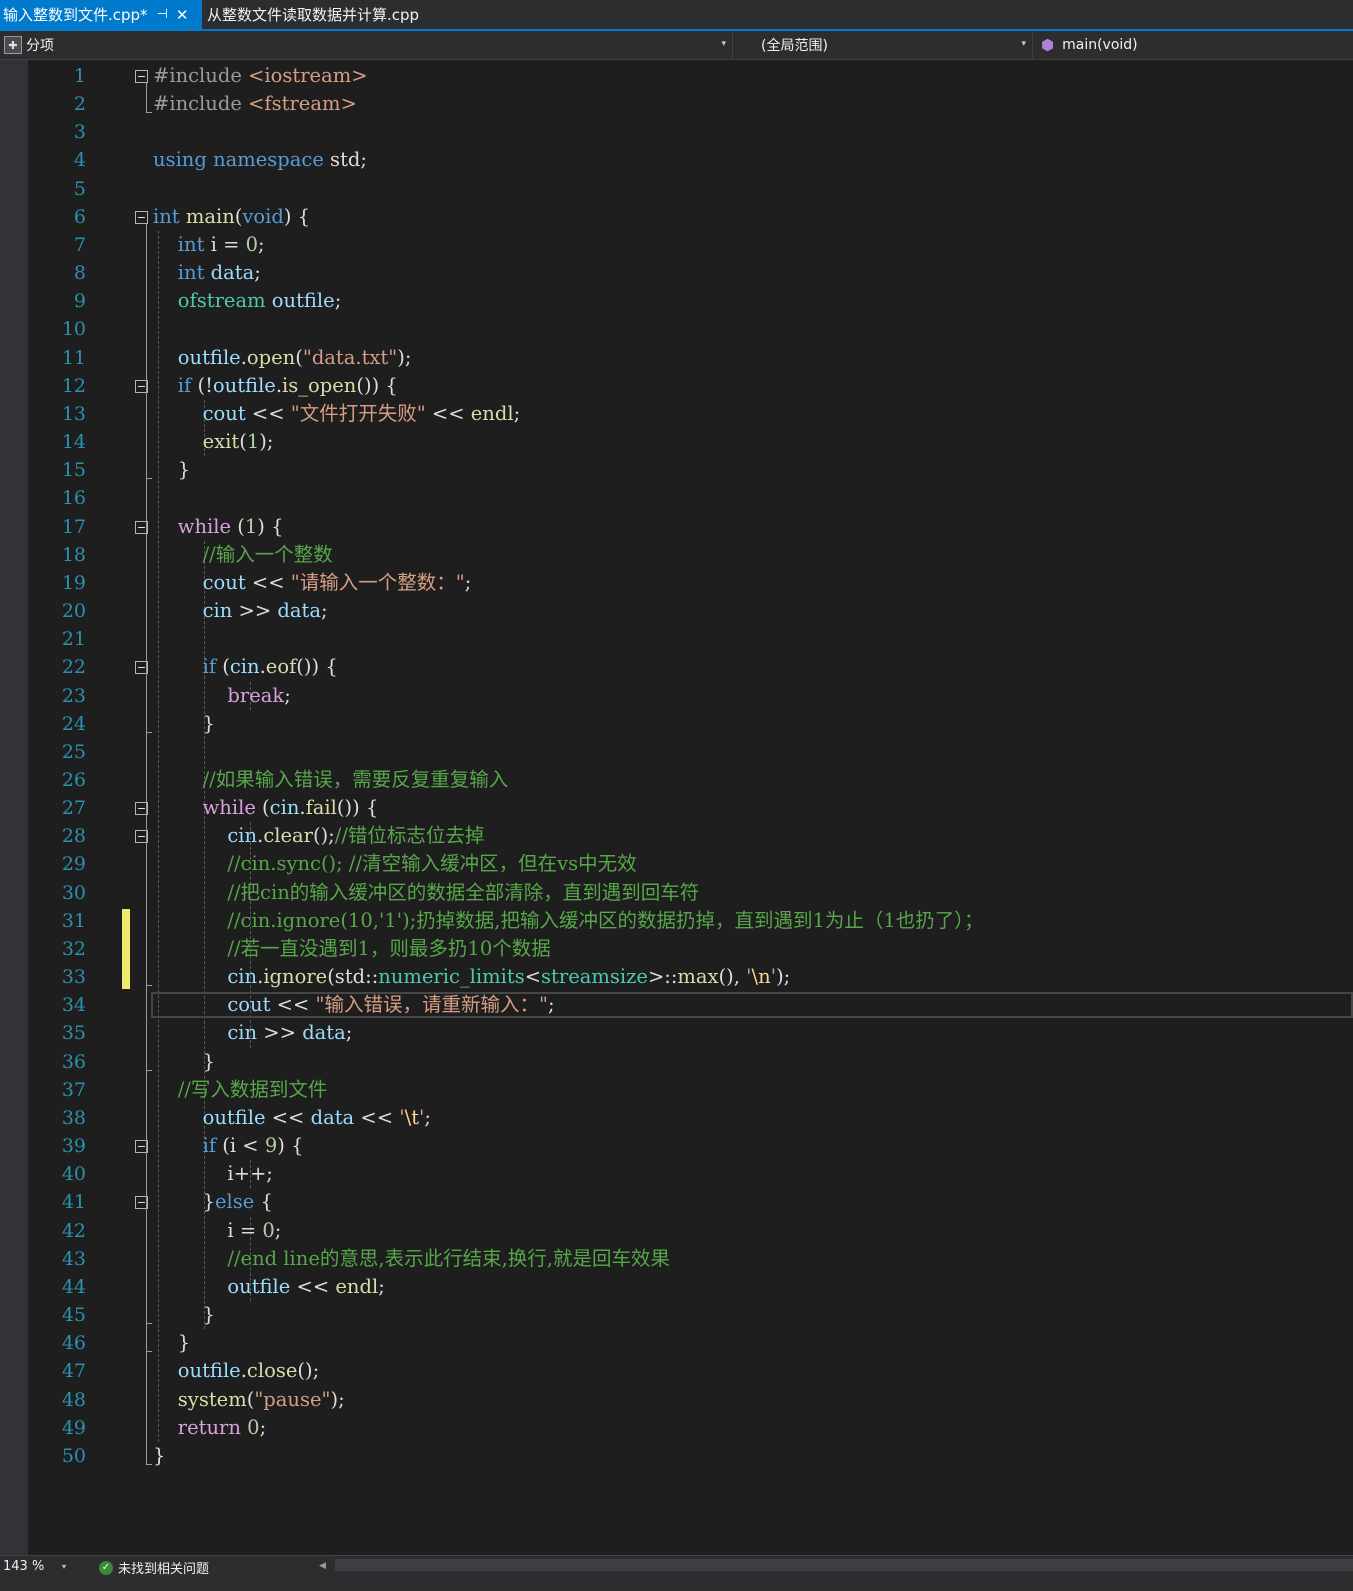 The image size is (1353, 1591). I want to click on code-line: i = 0;, so click(217, 1231).